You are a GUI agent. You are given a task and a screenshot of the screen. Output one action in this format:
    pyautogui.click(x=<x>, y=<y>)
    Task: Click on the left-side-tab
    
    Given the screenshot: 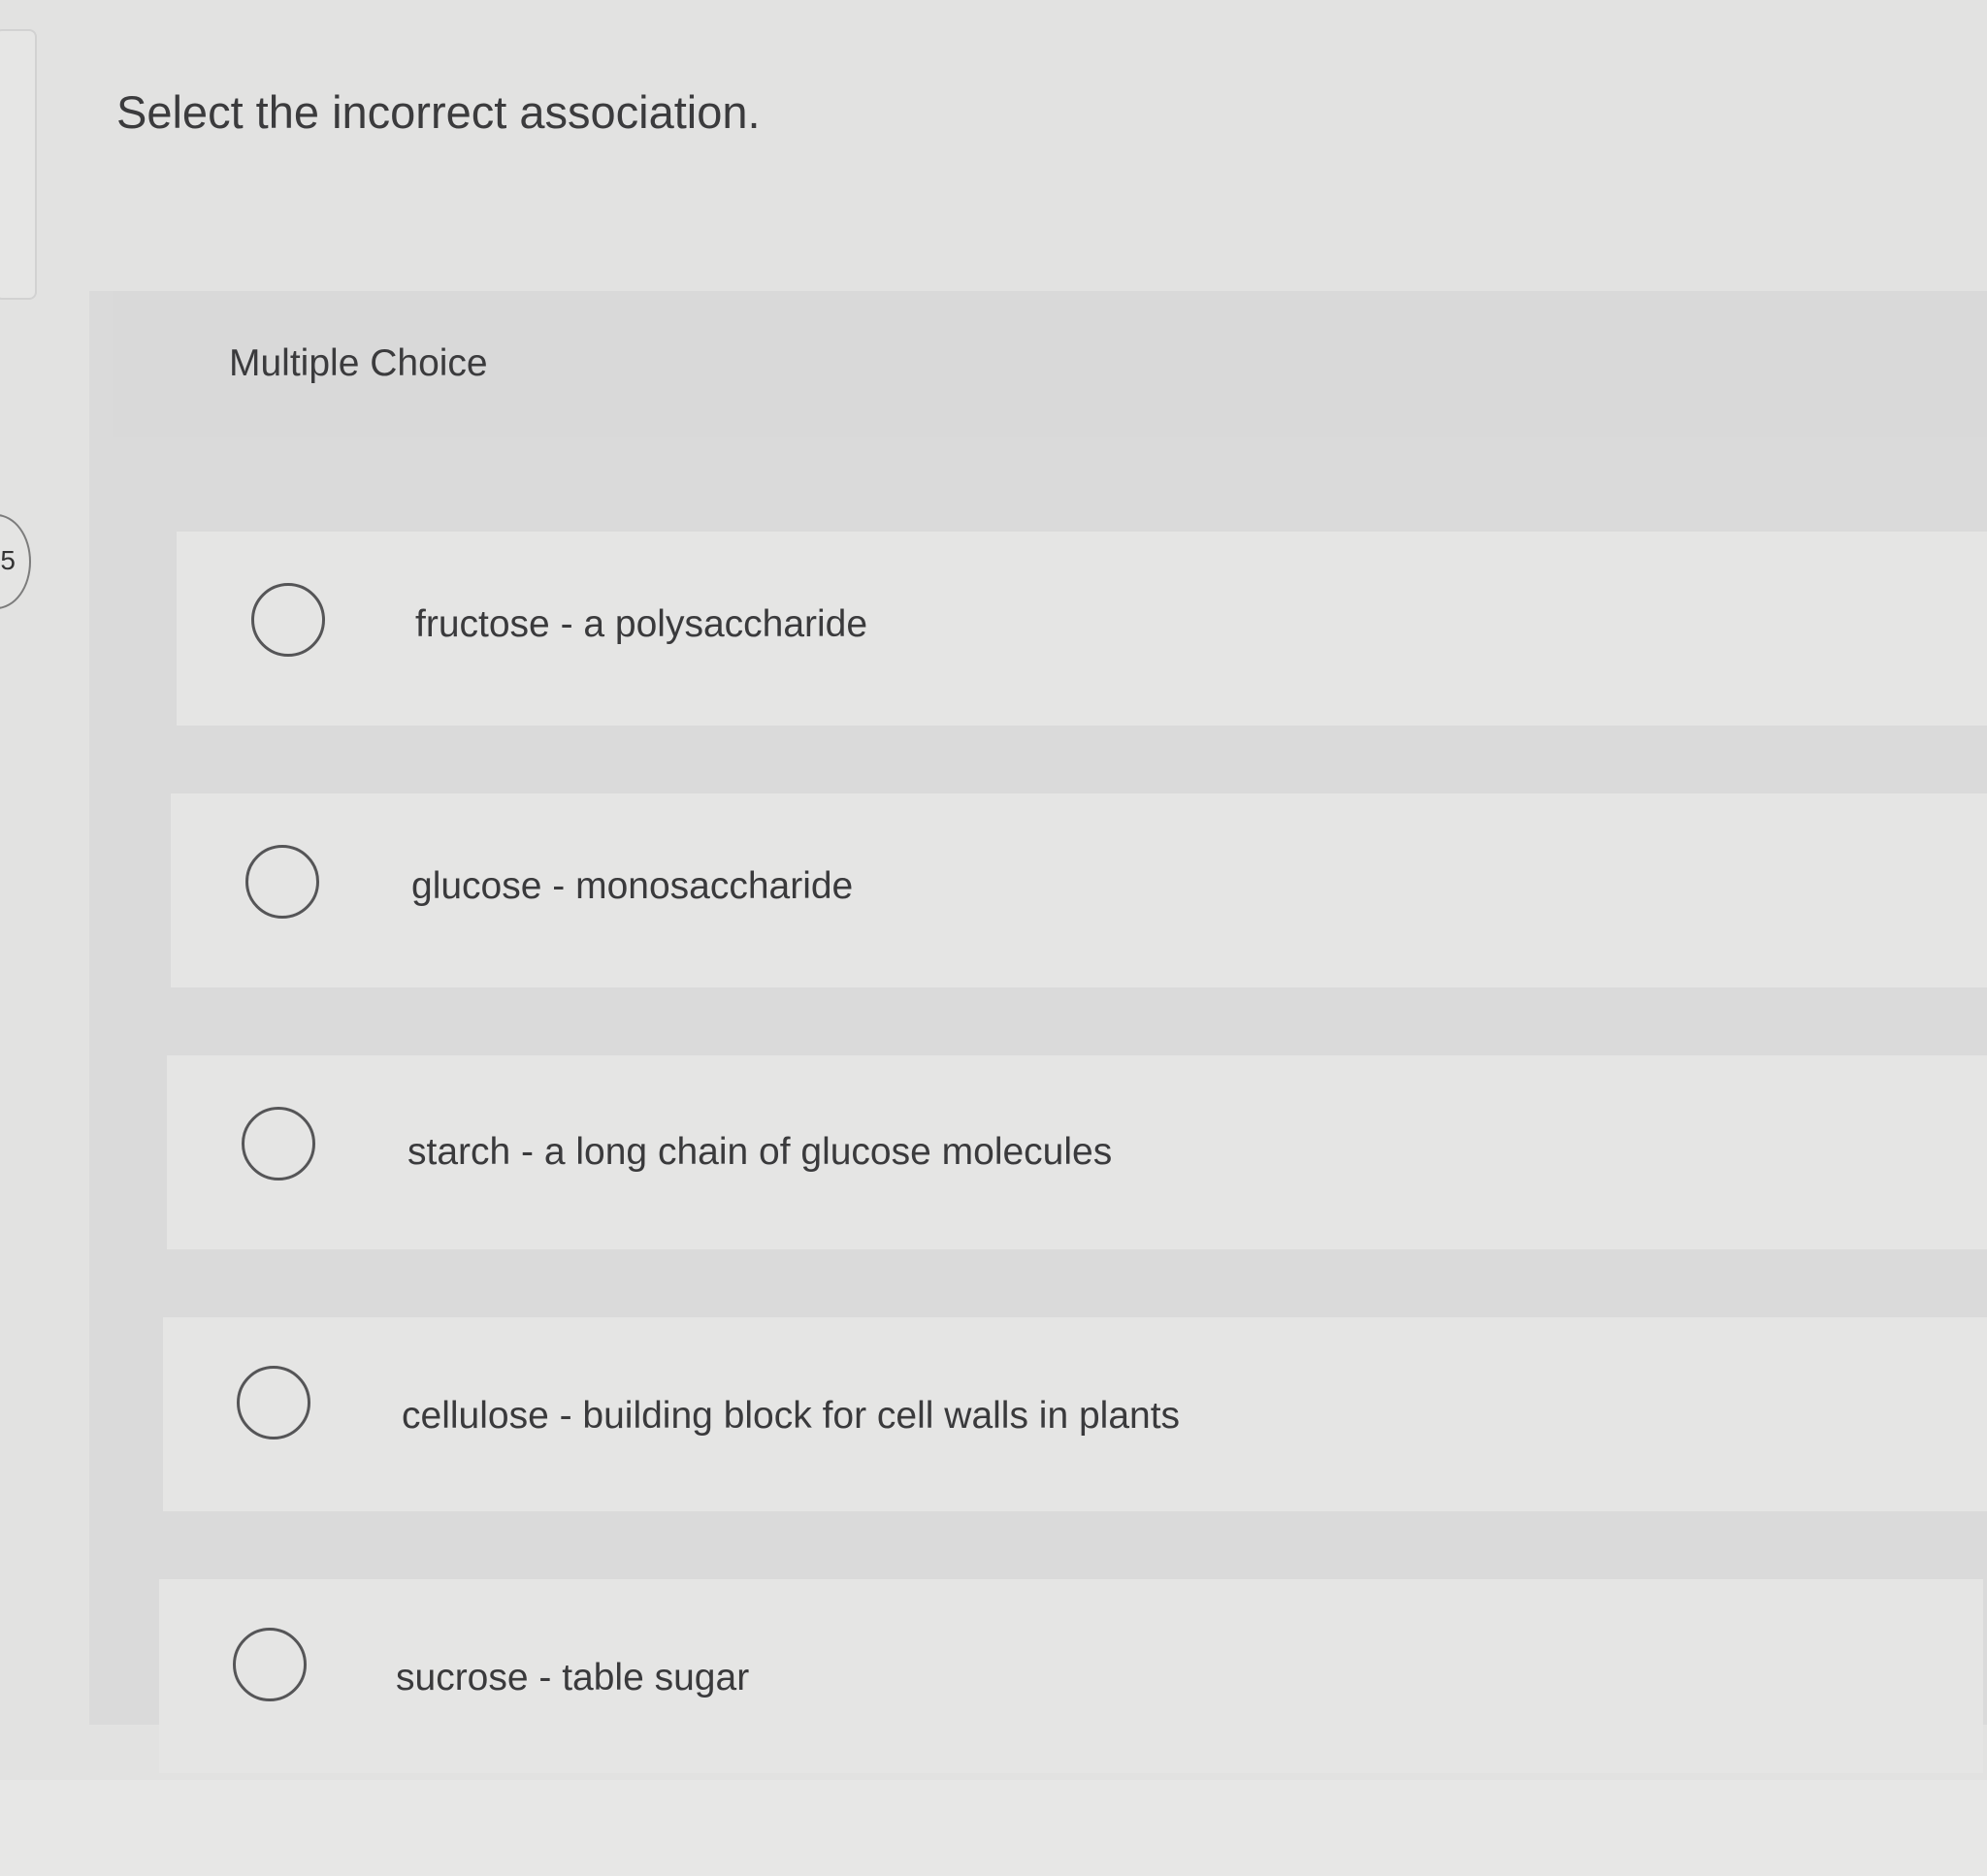 What is the action you would take?
    pyautogui.click(x=18, y=164)
    